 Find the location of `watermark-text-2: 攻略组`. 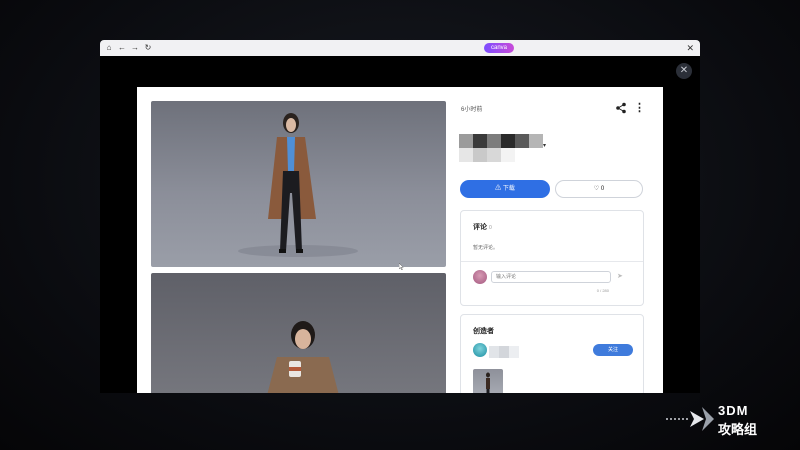

watermark-text-2: 攻略组 is located at coordinates (738, 429).